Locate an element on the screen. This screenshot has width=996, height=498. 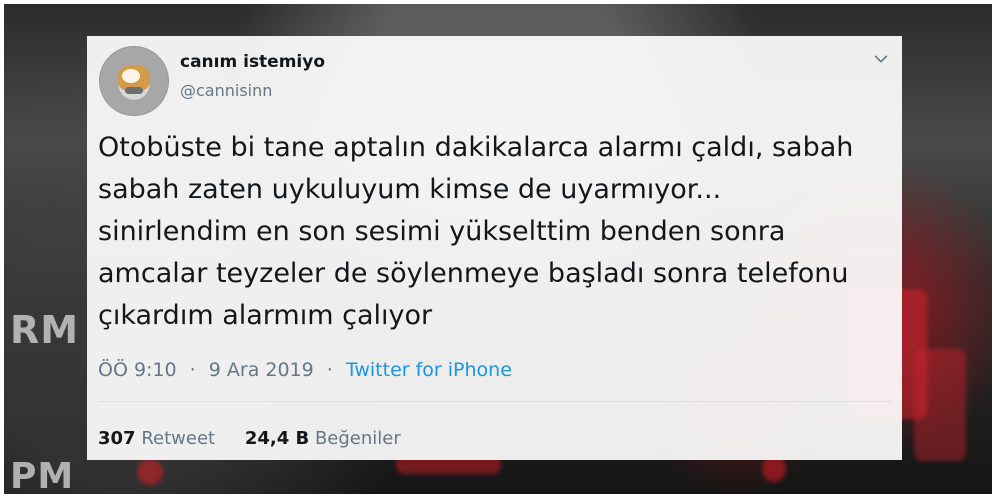
likes-count: 24,4 B is located at coordinates (277, 438).